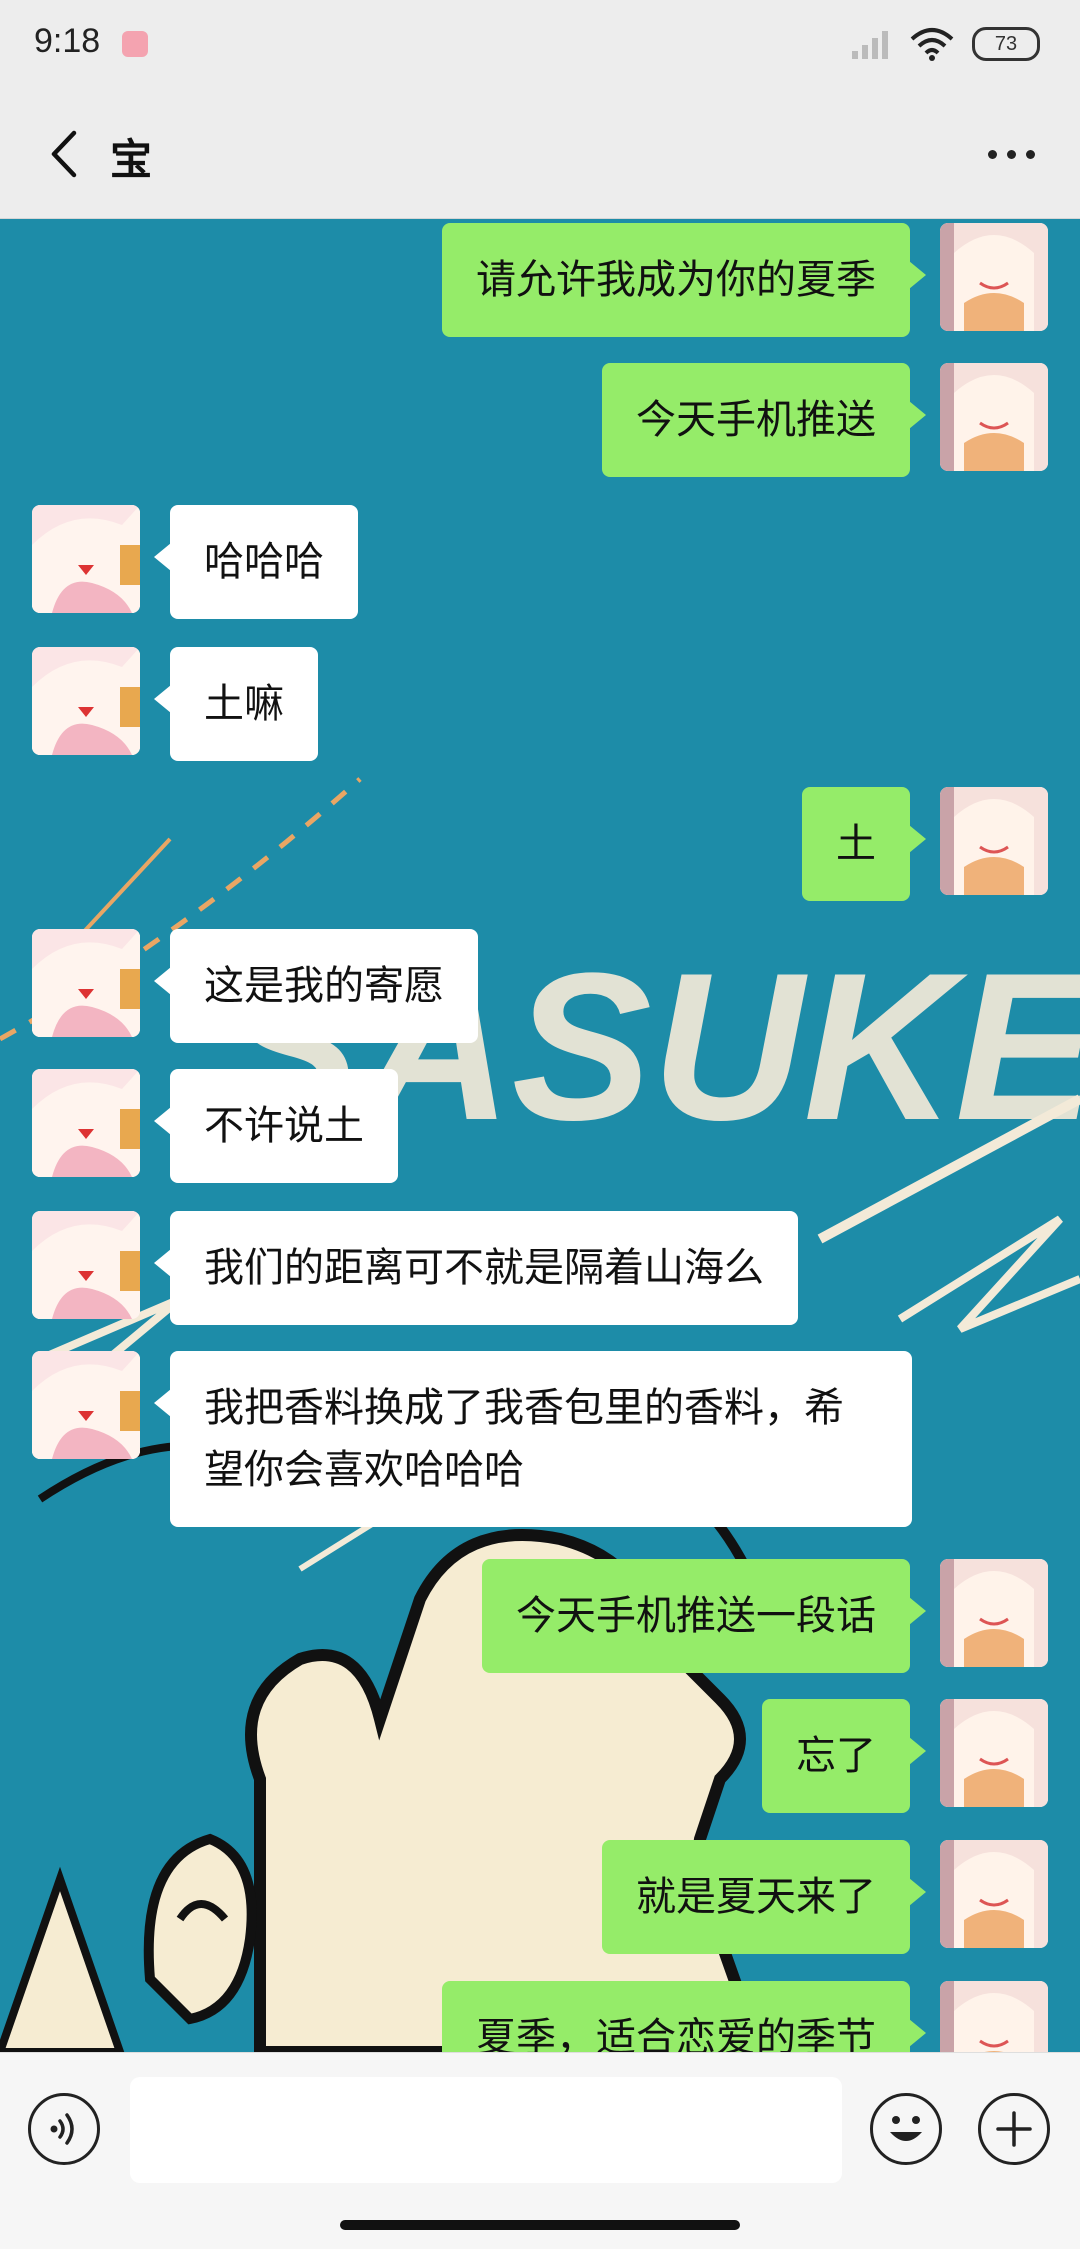 The image size is (1080, 2249). I want to click on message-bubble: 不许说土, so click(276, 1126).